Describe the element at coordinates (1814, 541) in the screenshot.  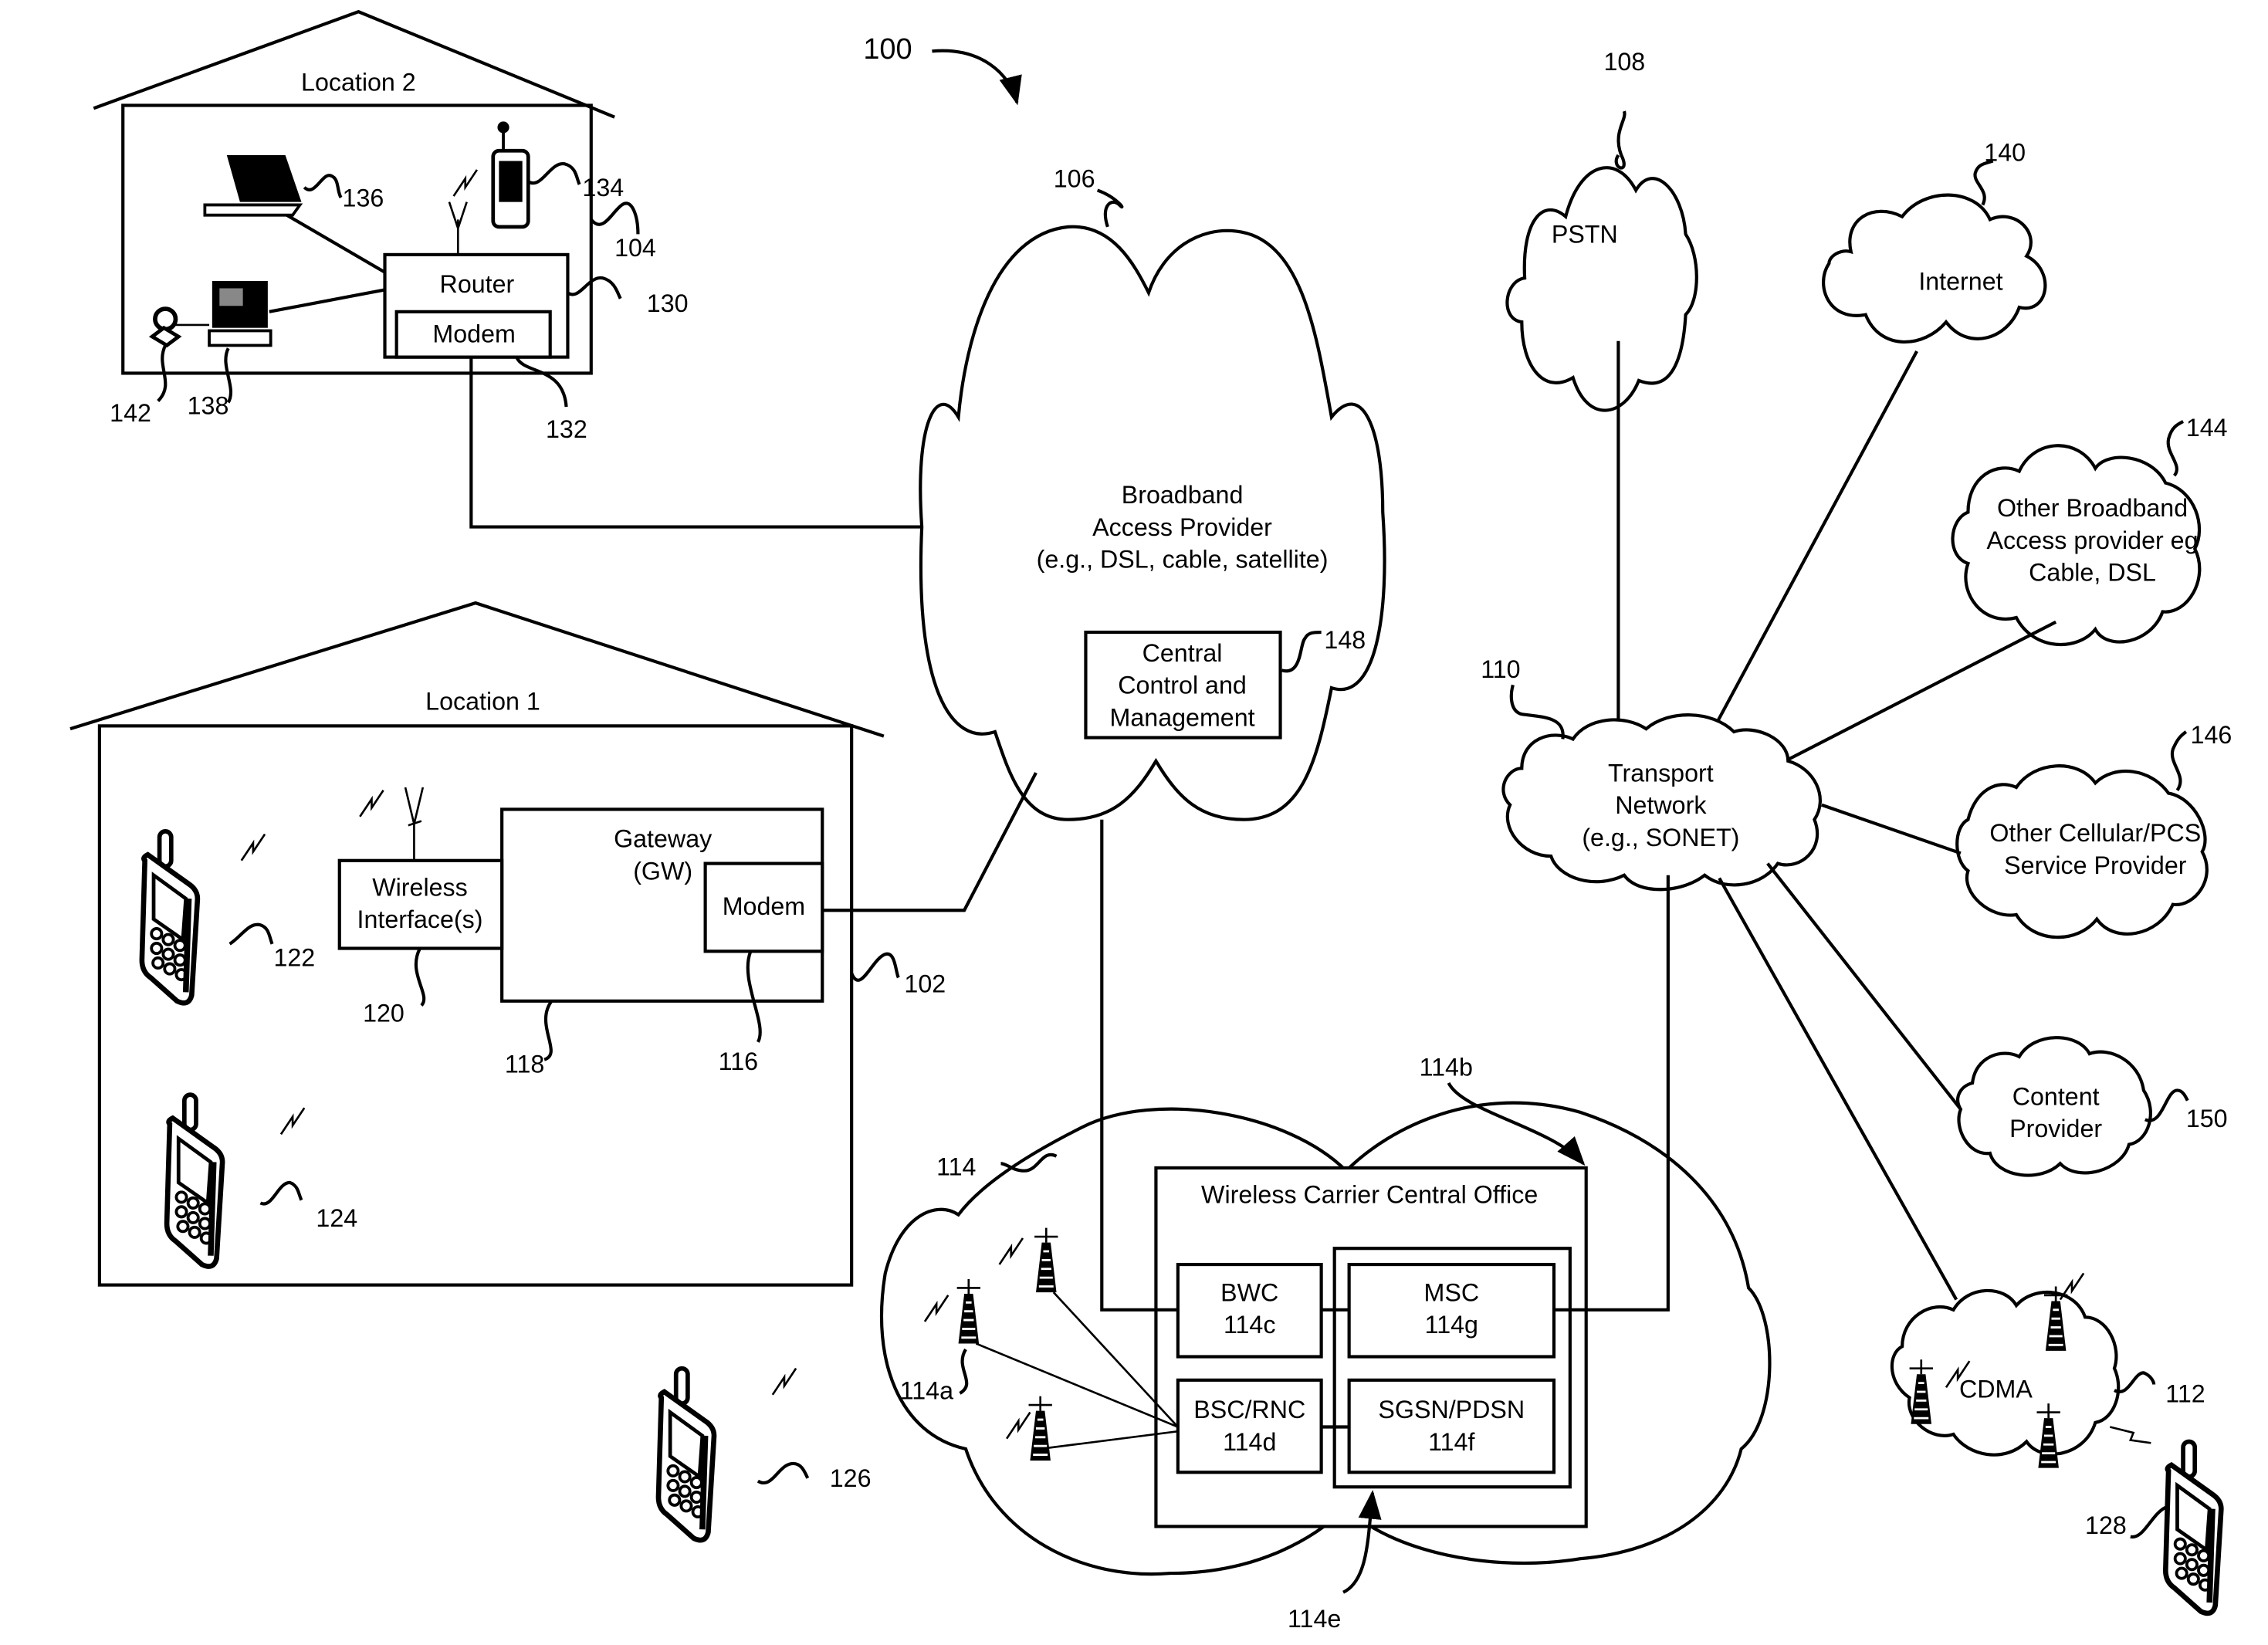
I see `internet-transport-link` at that location.